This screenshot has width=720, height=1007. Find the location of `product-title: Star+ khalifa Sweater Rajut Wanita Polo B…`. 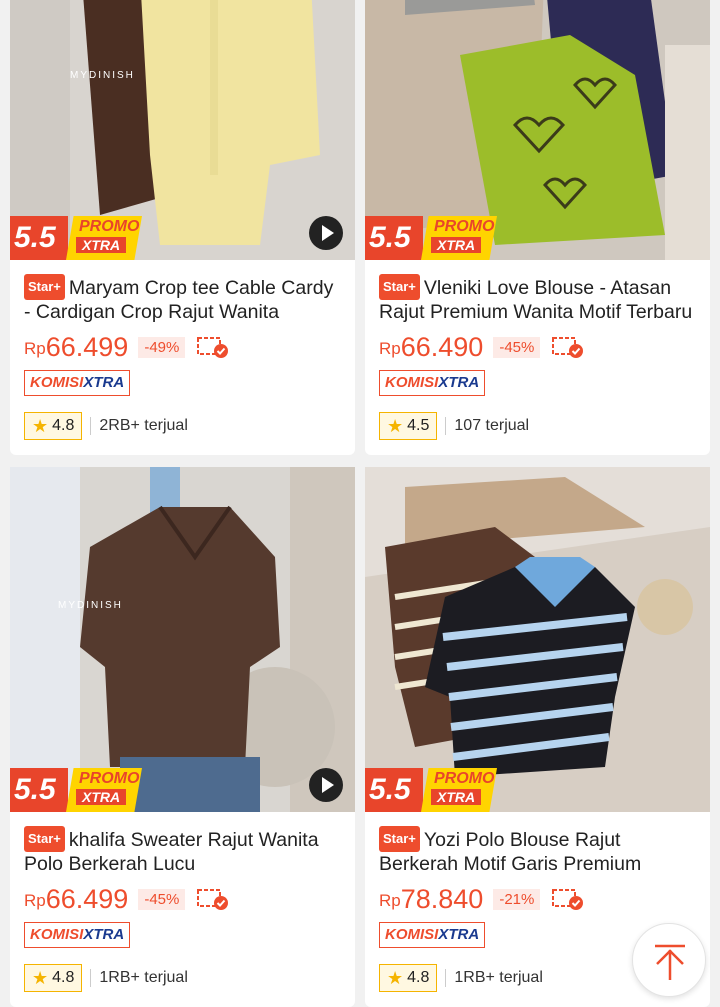

product-title: Star+ khalifa Sweater Rajut Wanita Polo B… is located at coordinates (182, 850).